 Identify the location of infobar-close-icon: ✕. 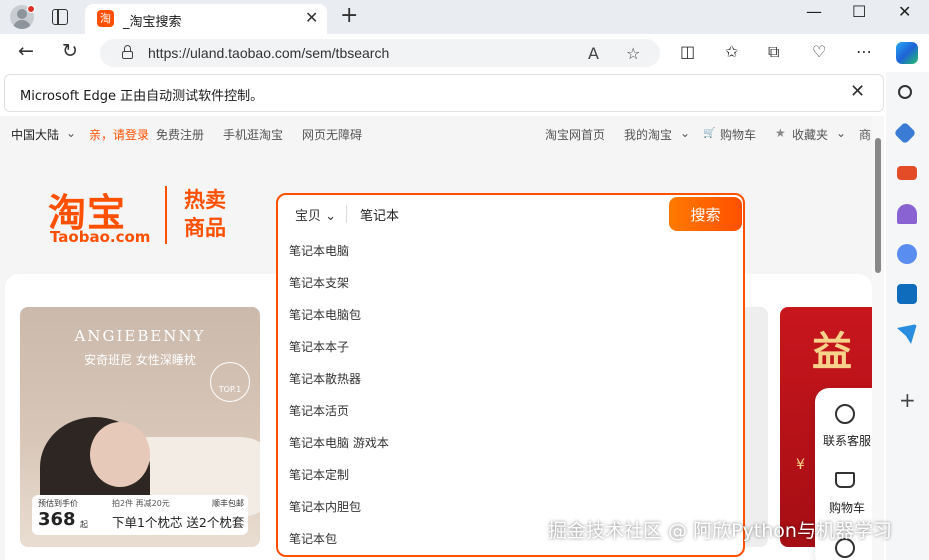
(857, 91).